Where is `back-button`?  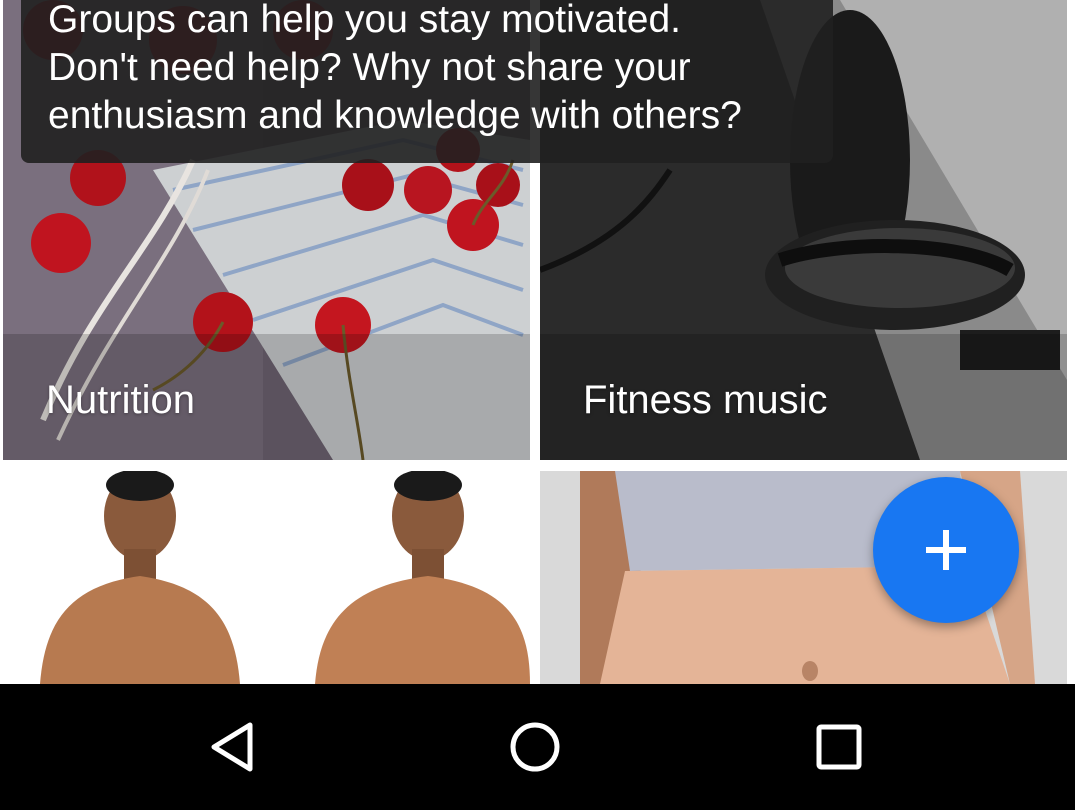 back-button is located at coordinates (232, 747).